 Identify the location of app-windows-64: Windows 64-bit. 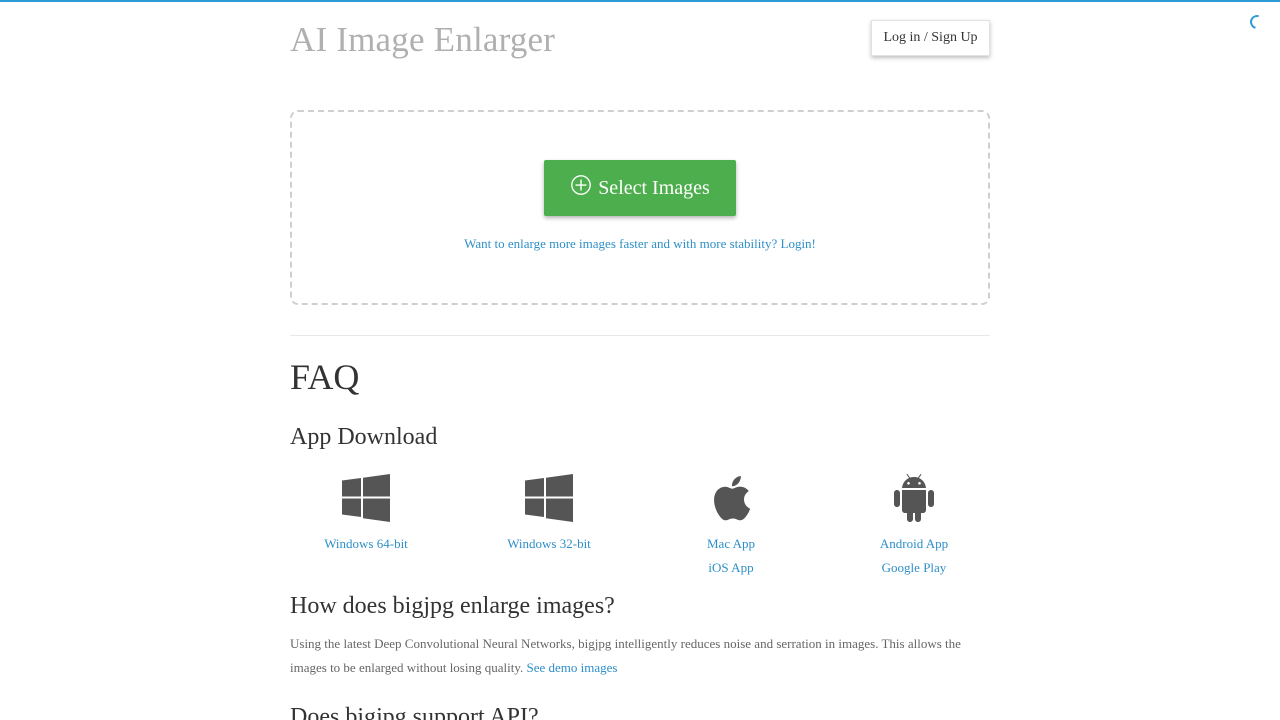
(366, 515).